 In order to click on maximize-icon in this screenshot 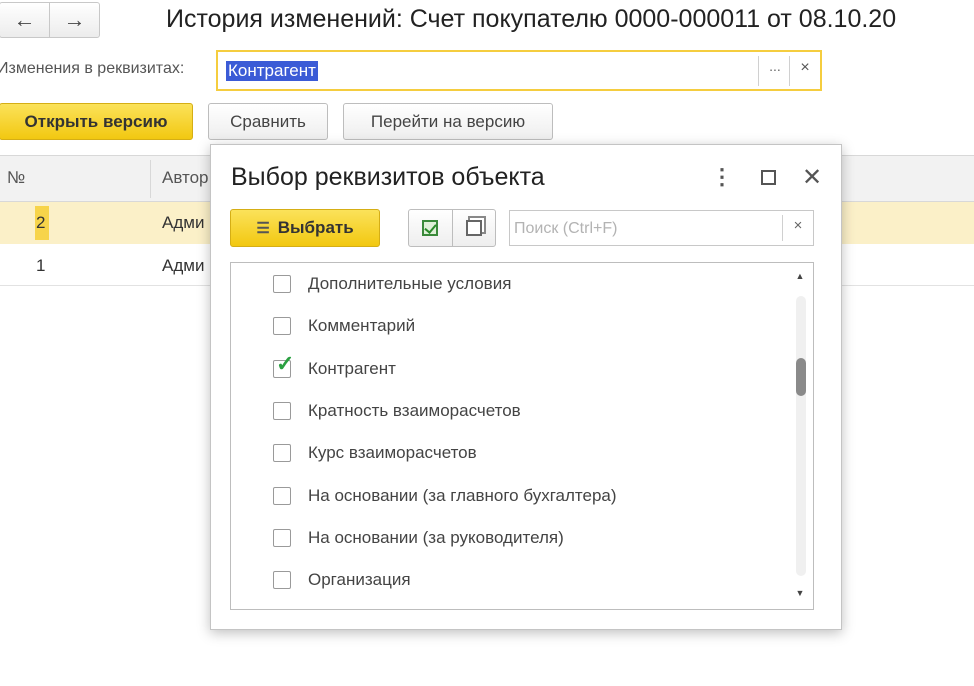, I will do `click(768, 177)`.